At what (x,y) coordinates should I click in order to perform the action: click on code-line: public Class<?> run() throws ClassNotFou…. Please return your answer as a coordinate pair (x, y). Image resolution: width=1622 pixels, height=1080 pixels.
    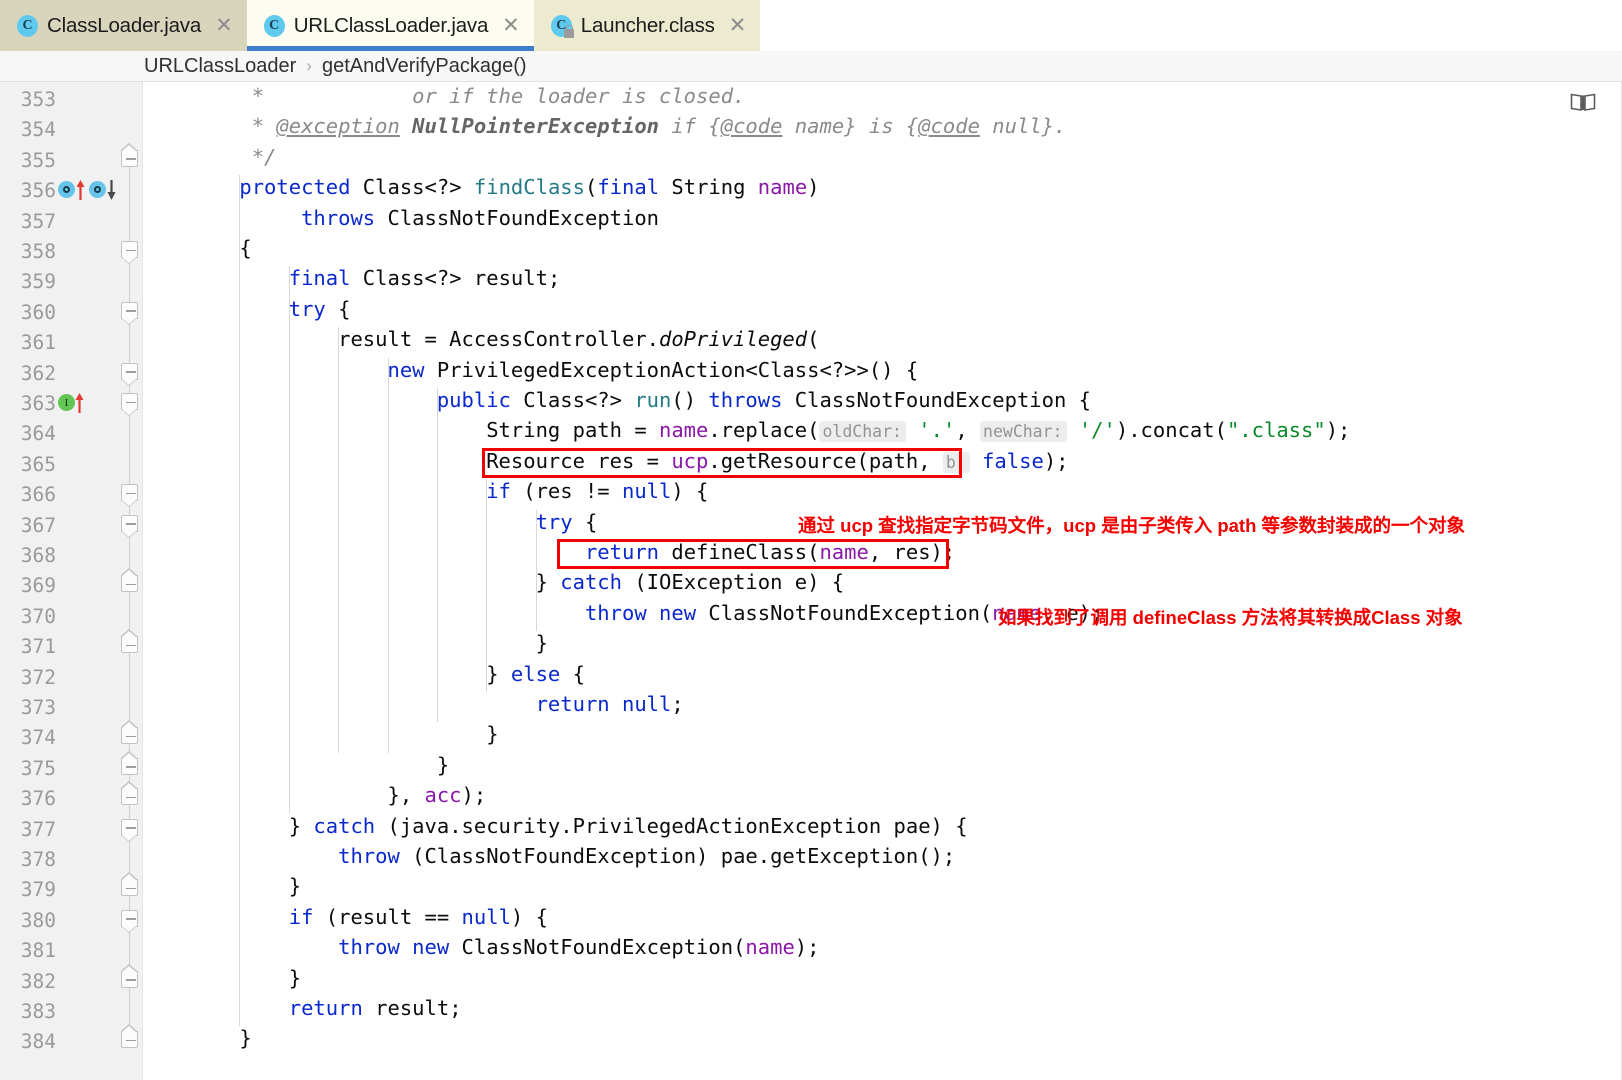
    Looking at the image, I should click on (640, 403).